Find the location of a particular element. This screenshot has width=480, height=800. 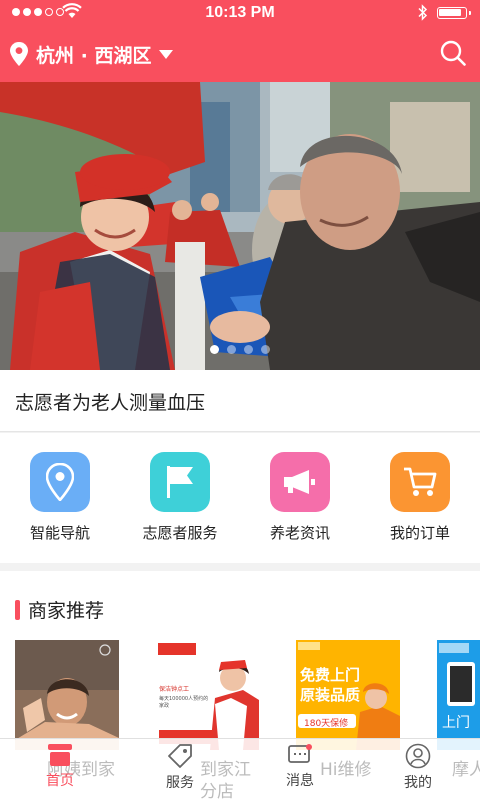

my-orders-button: 我的订单 is located at coordinates (420, 498).